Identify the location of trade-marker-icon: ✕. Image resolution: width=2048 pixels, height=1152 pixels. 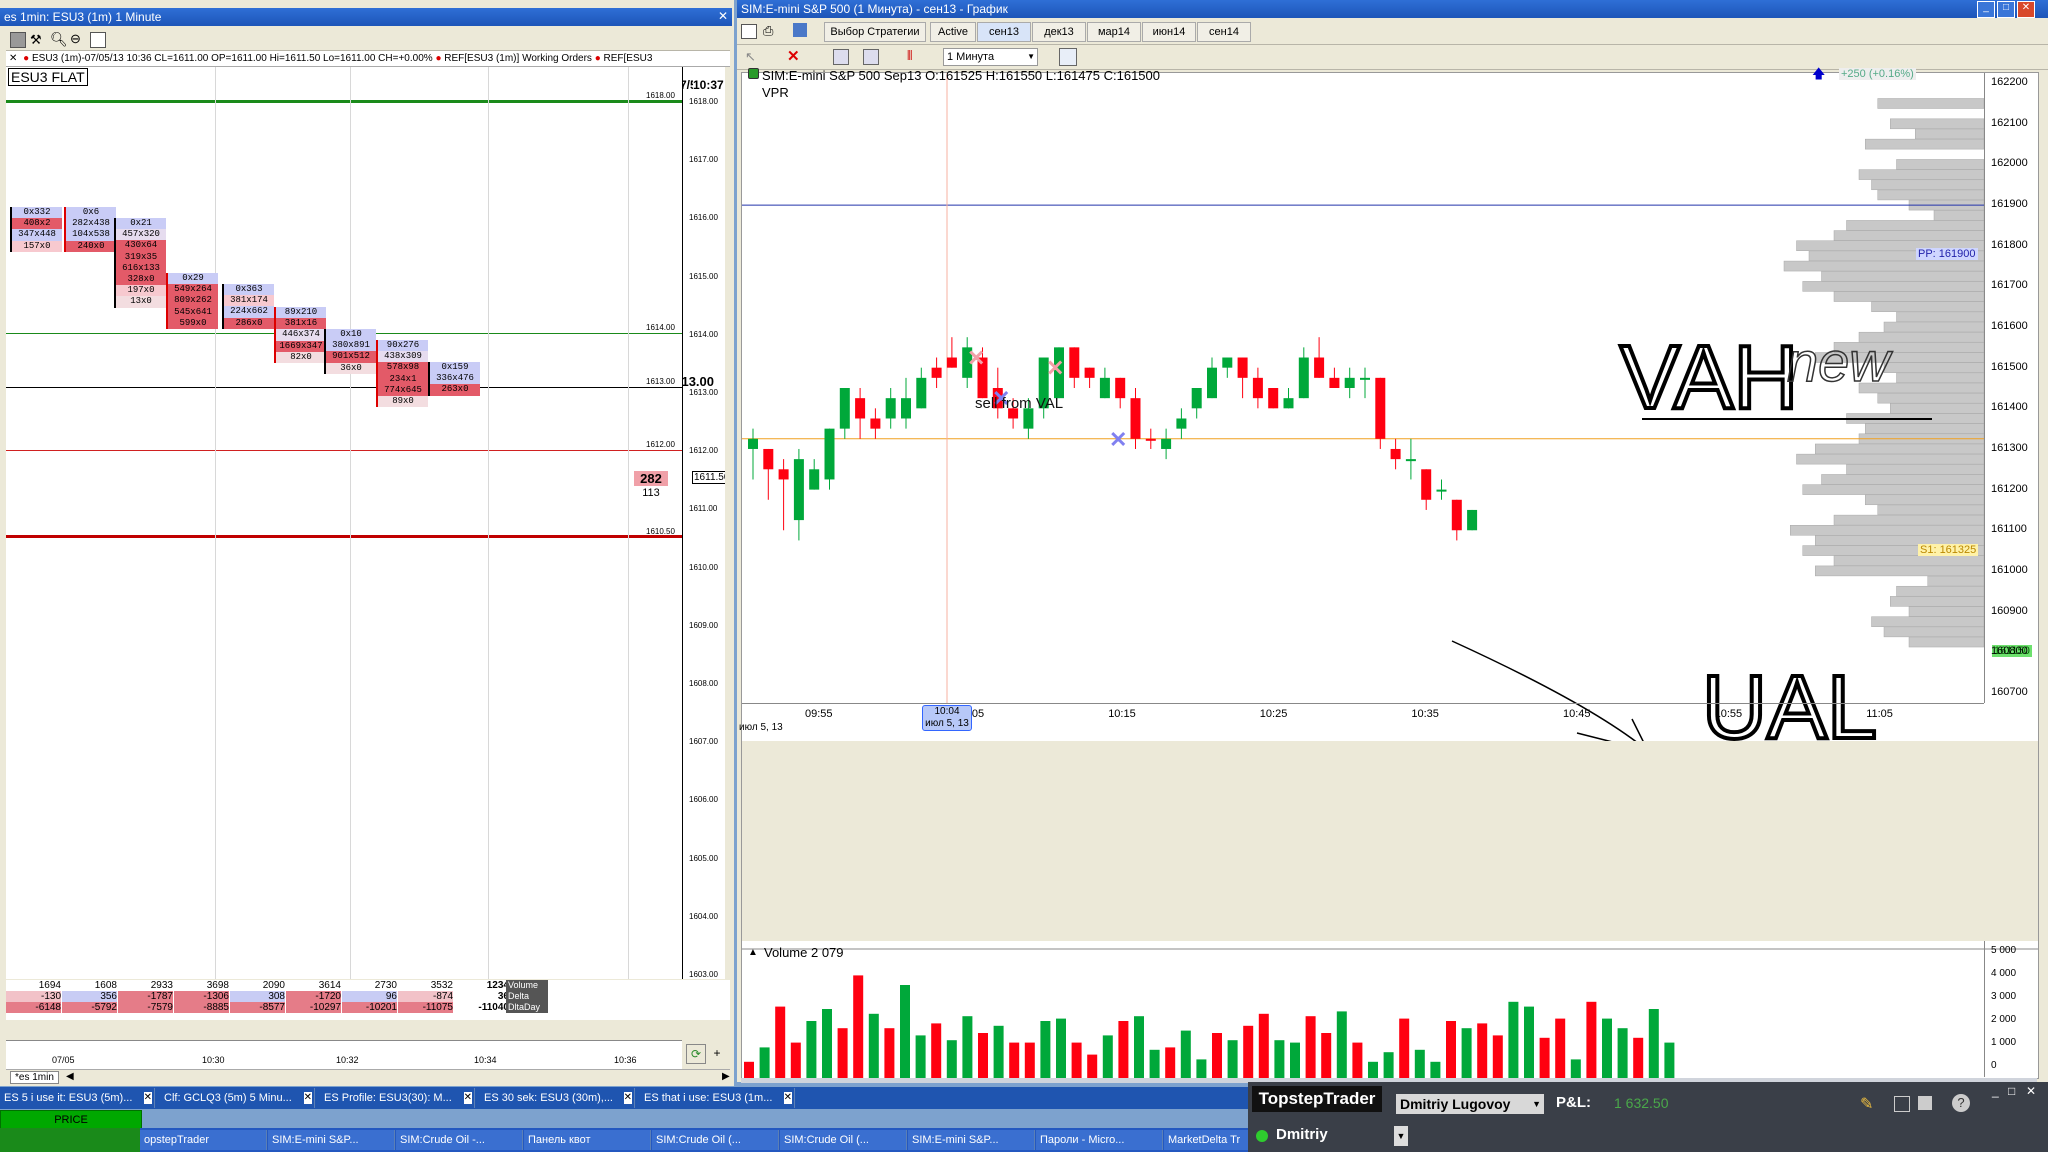
(976, 358).